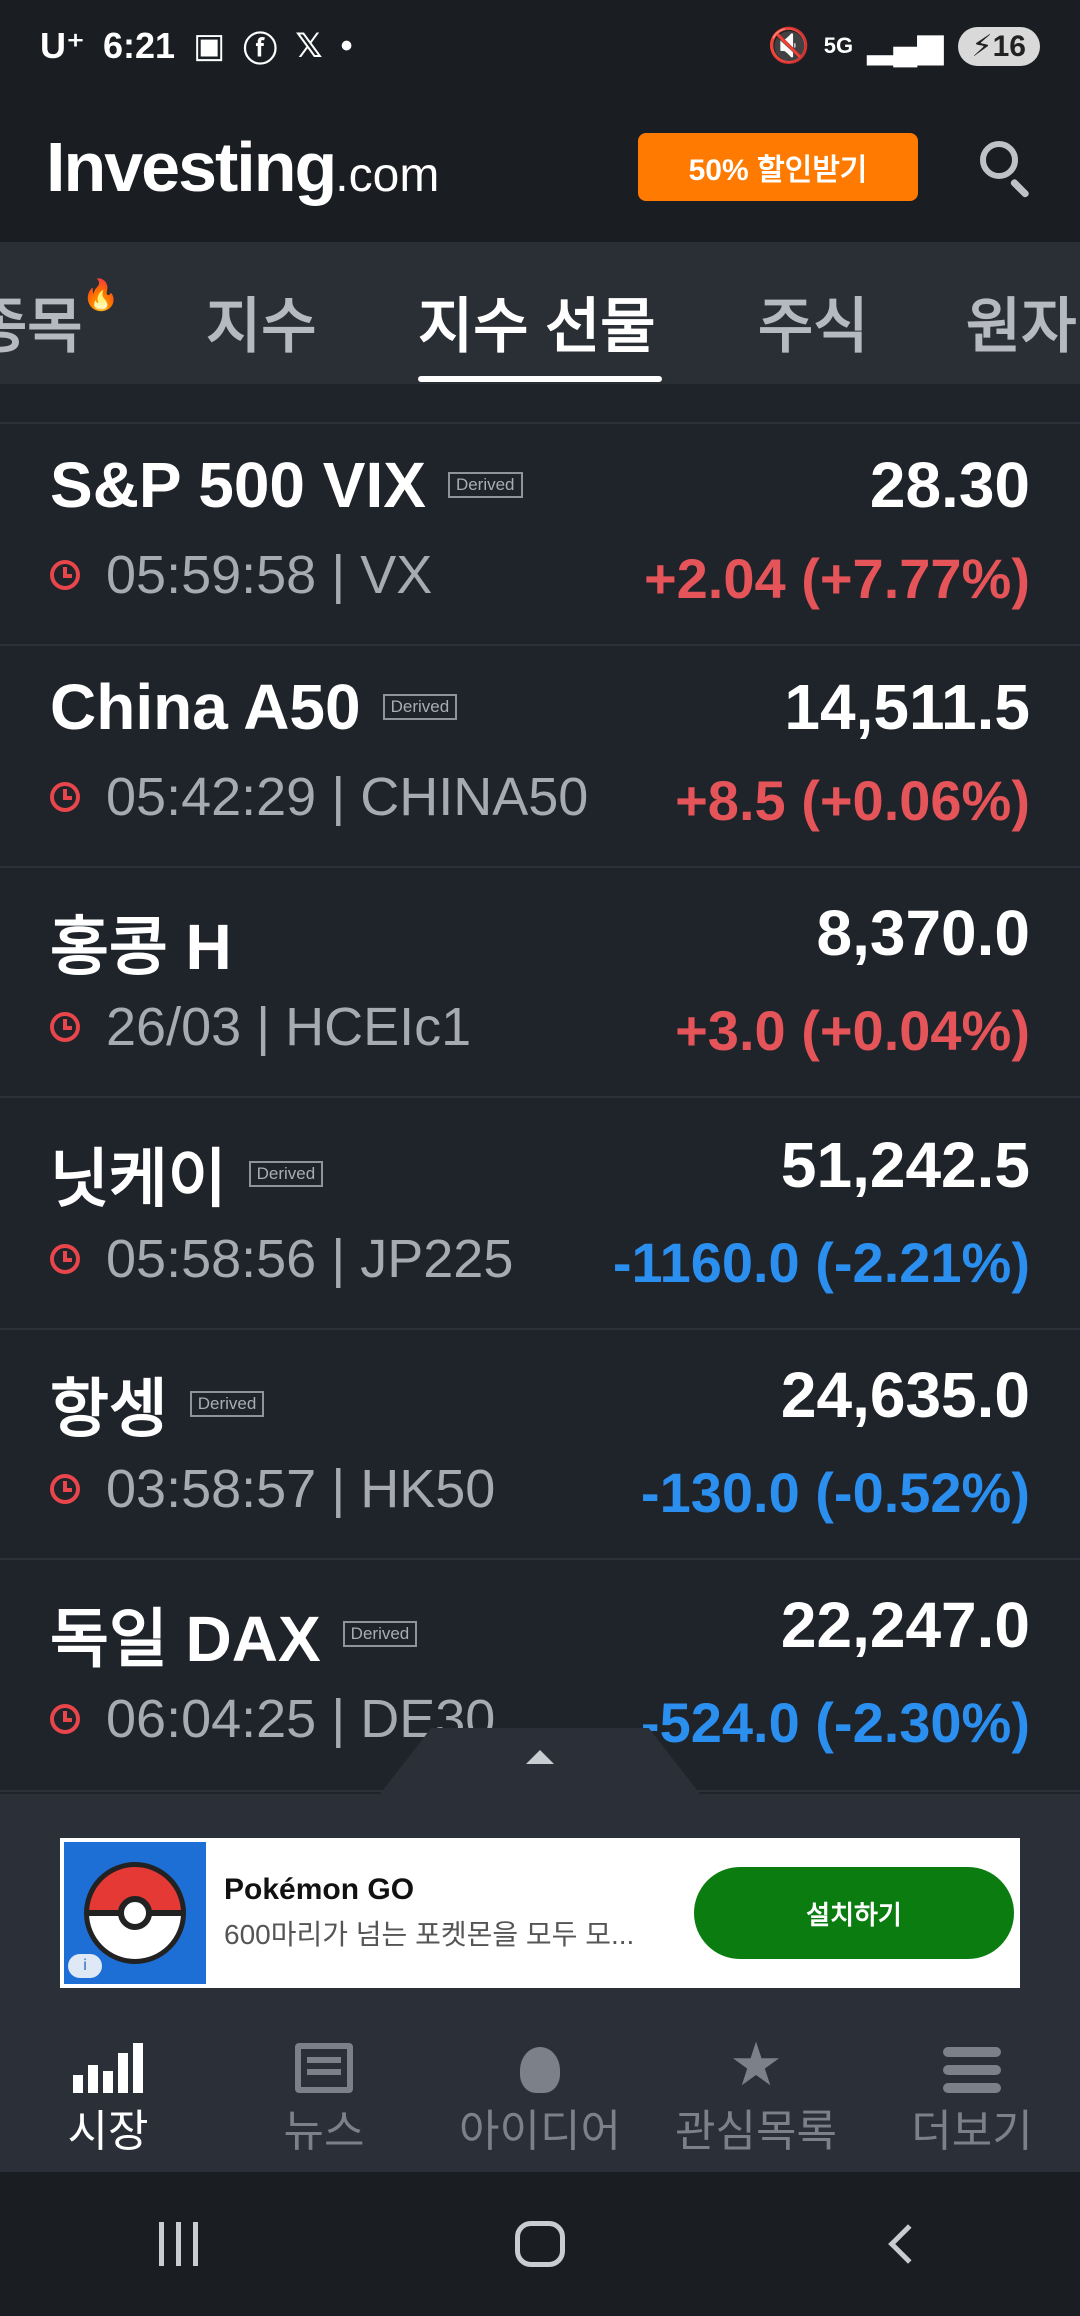  Describe the element at coordinates (854, 1913) in the screenshot. I see `install-button: 설치하기` at that location.